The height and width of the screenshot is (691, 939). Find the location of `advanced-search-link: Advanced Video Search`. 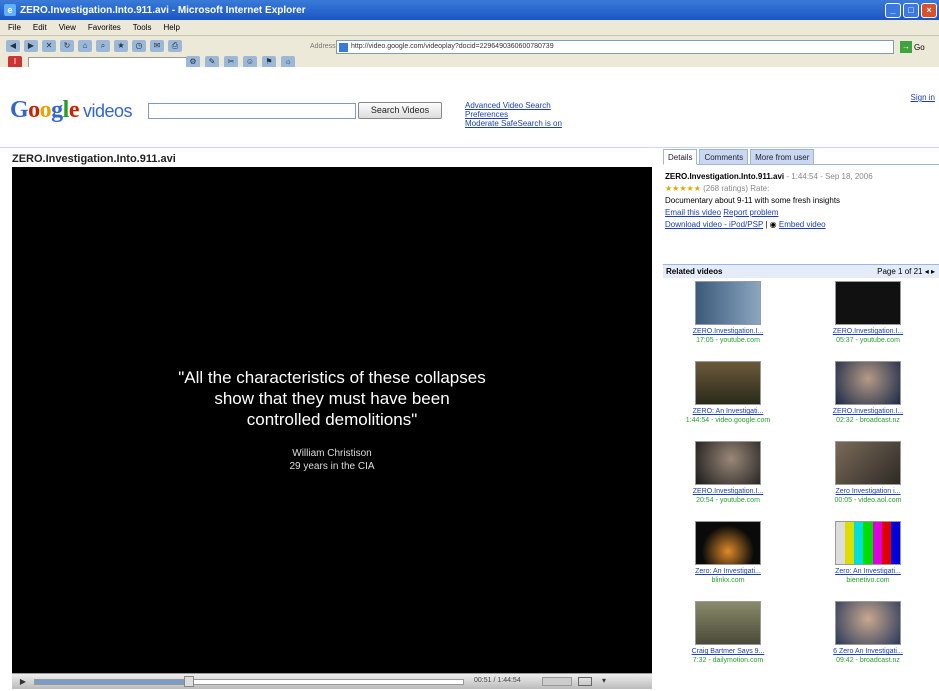

advanced-search-link: Advanced Video Search is located at coordinates (513, 105).